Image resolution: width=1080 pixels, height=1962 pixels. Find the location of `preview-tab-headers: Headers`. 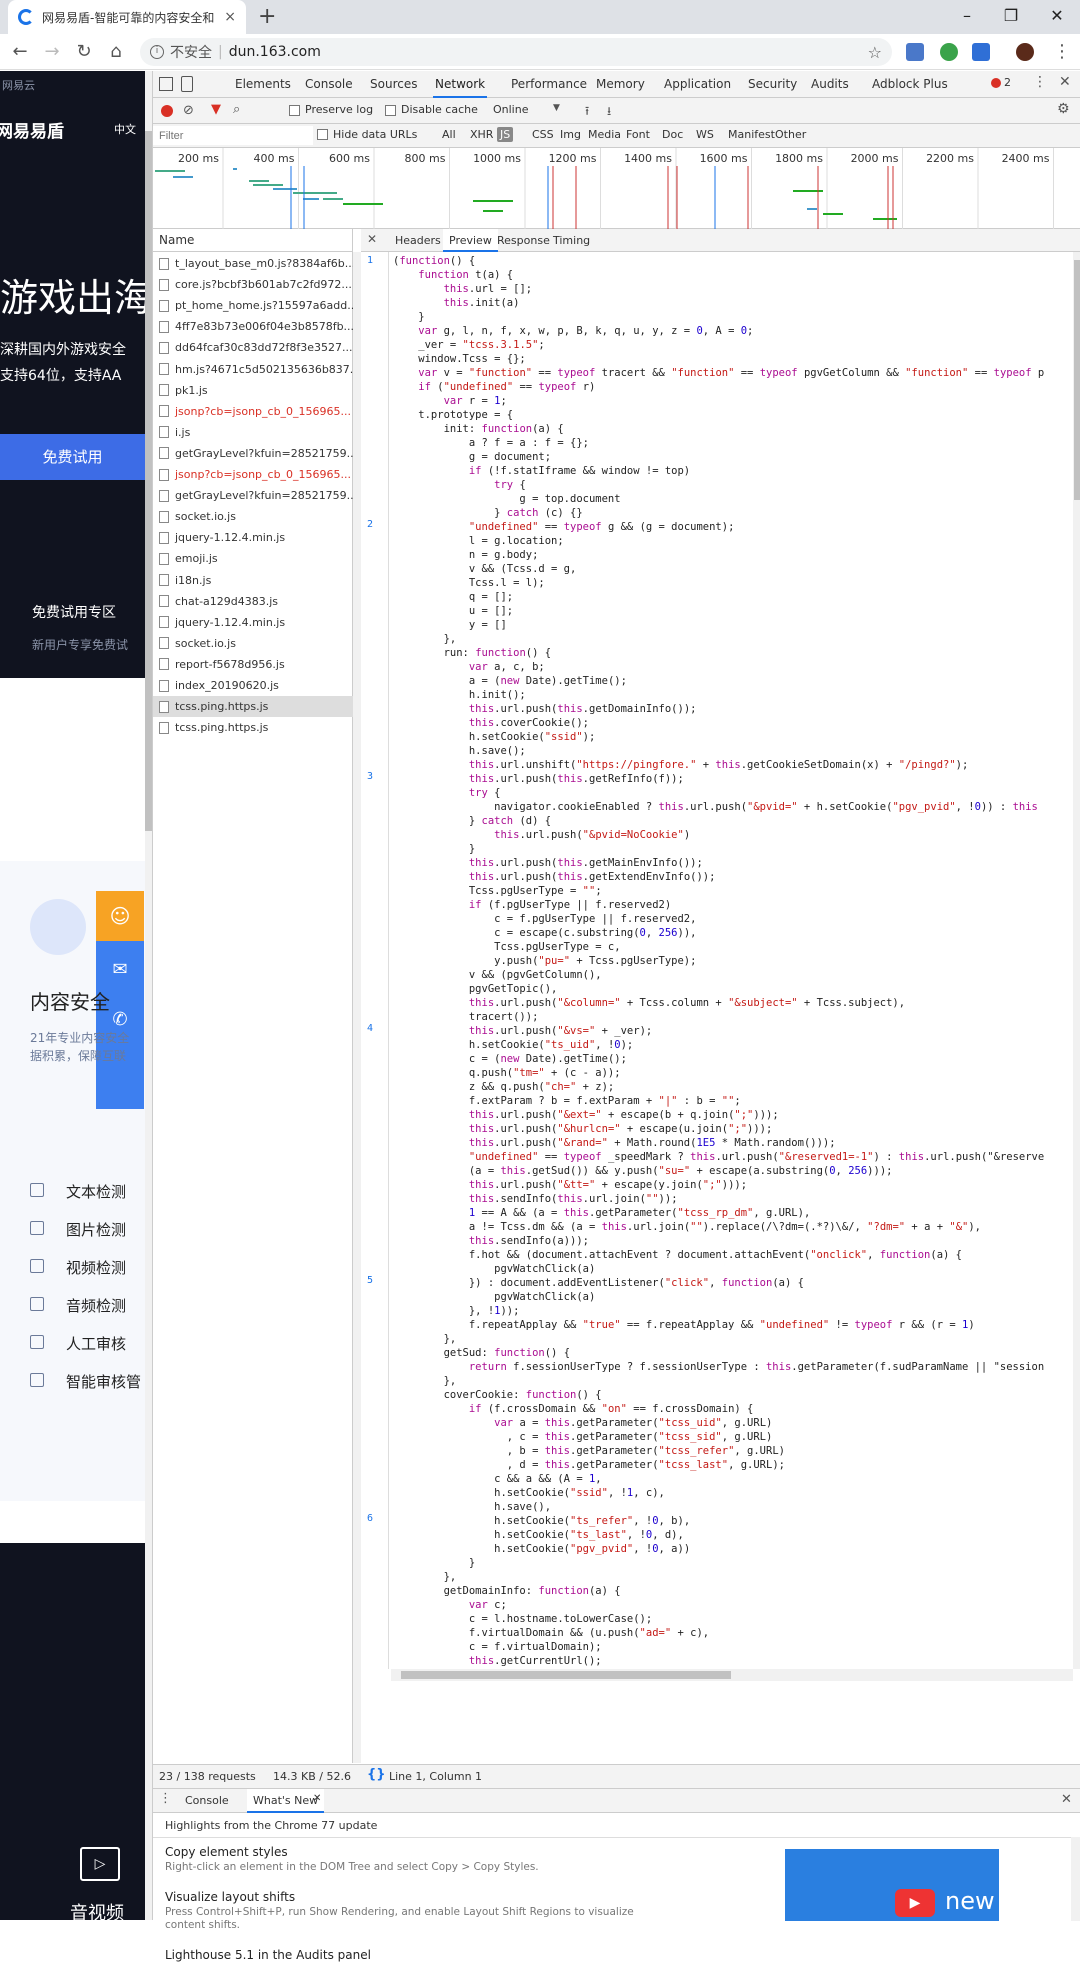

preview-tab-headers: Headers is located at coordinates (418, 240).